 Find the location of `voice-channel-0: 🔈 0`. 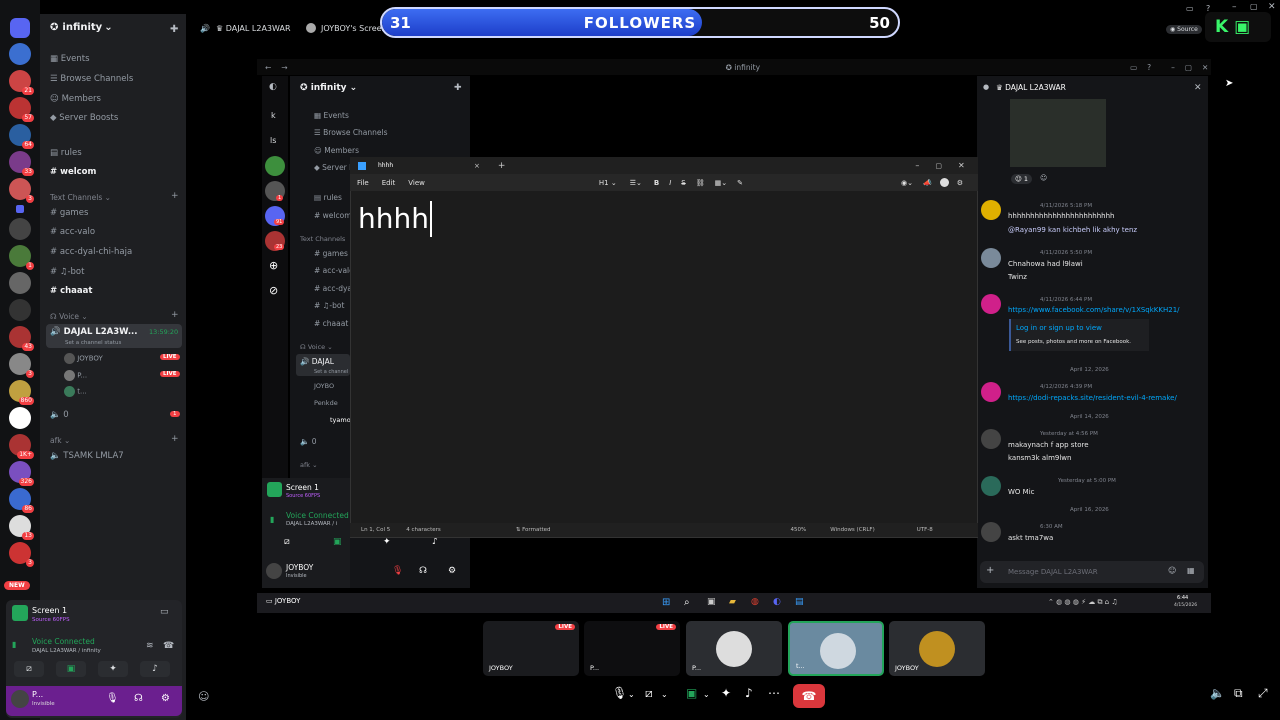

voice-channel-0: 🔈 0 is located at coordinates (308, 441).